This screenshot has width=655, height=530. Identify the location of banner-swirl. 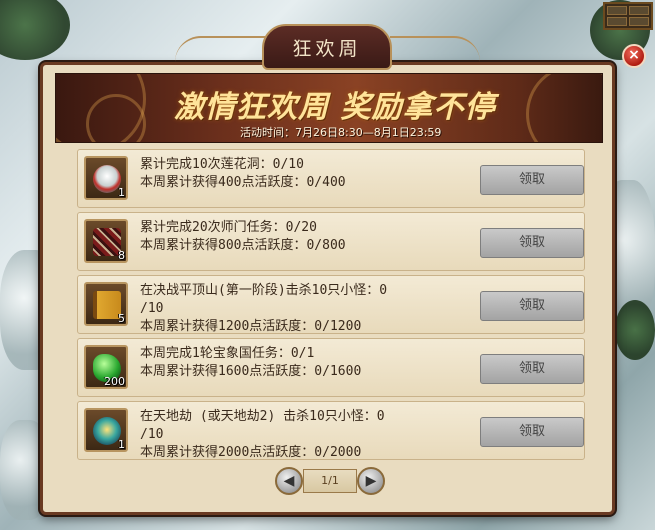
(564, 108).